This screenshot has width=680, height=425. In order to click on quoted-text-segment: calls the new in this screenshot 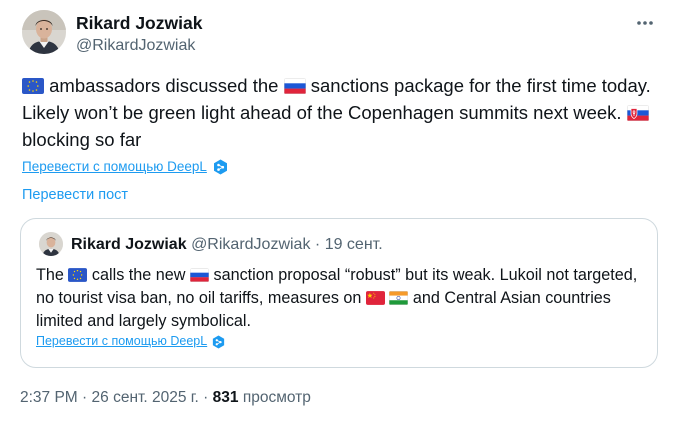, I will do `click(138, 275)`.